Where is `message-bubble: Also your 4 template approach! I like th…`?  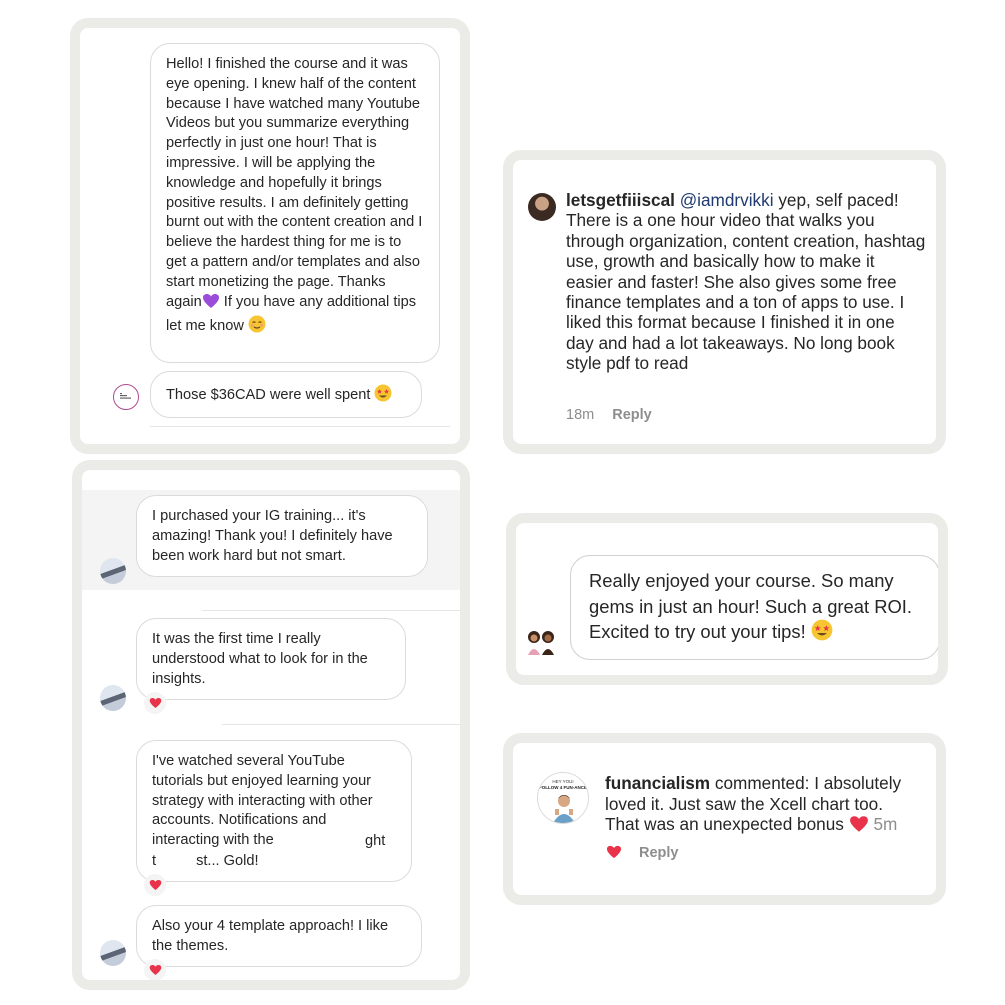
message-bubble: Also your 4 template approach! I like th… is located at coordinates (279, 936).